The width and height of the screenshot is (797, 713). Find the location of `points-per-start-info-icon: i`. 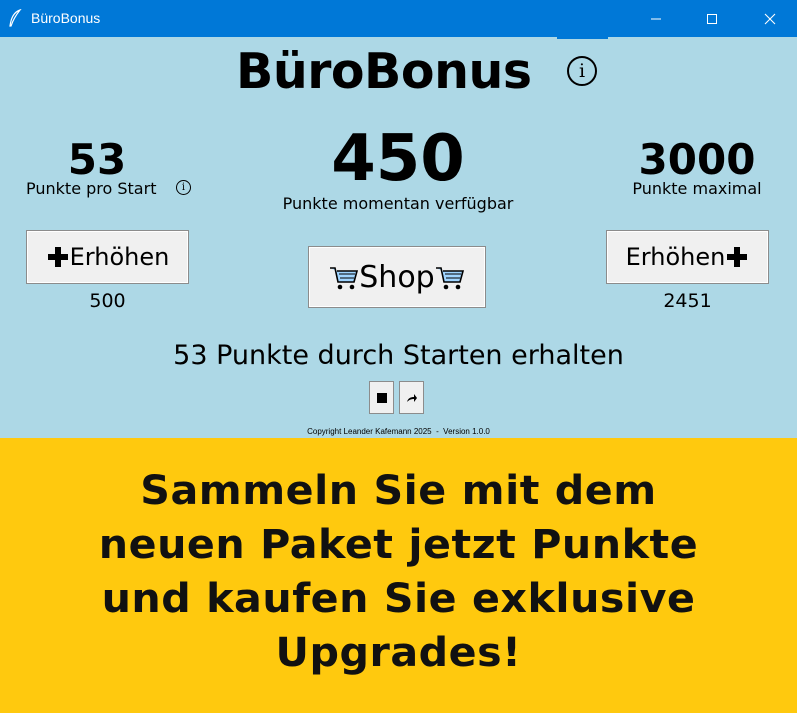

points-per-start-info-icon: i is located at coordinates (183, 187).